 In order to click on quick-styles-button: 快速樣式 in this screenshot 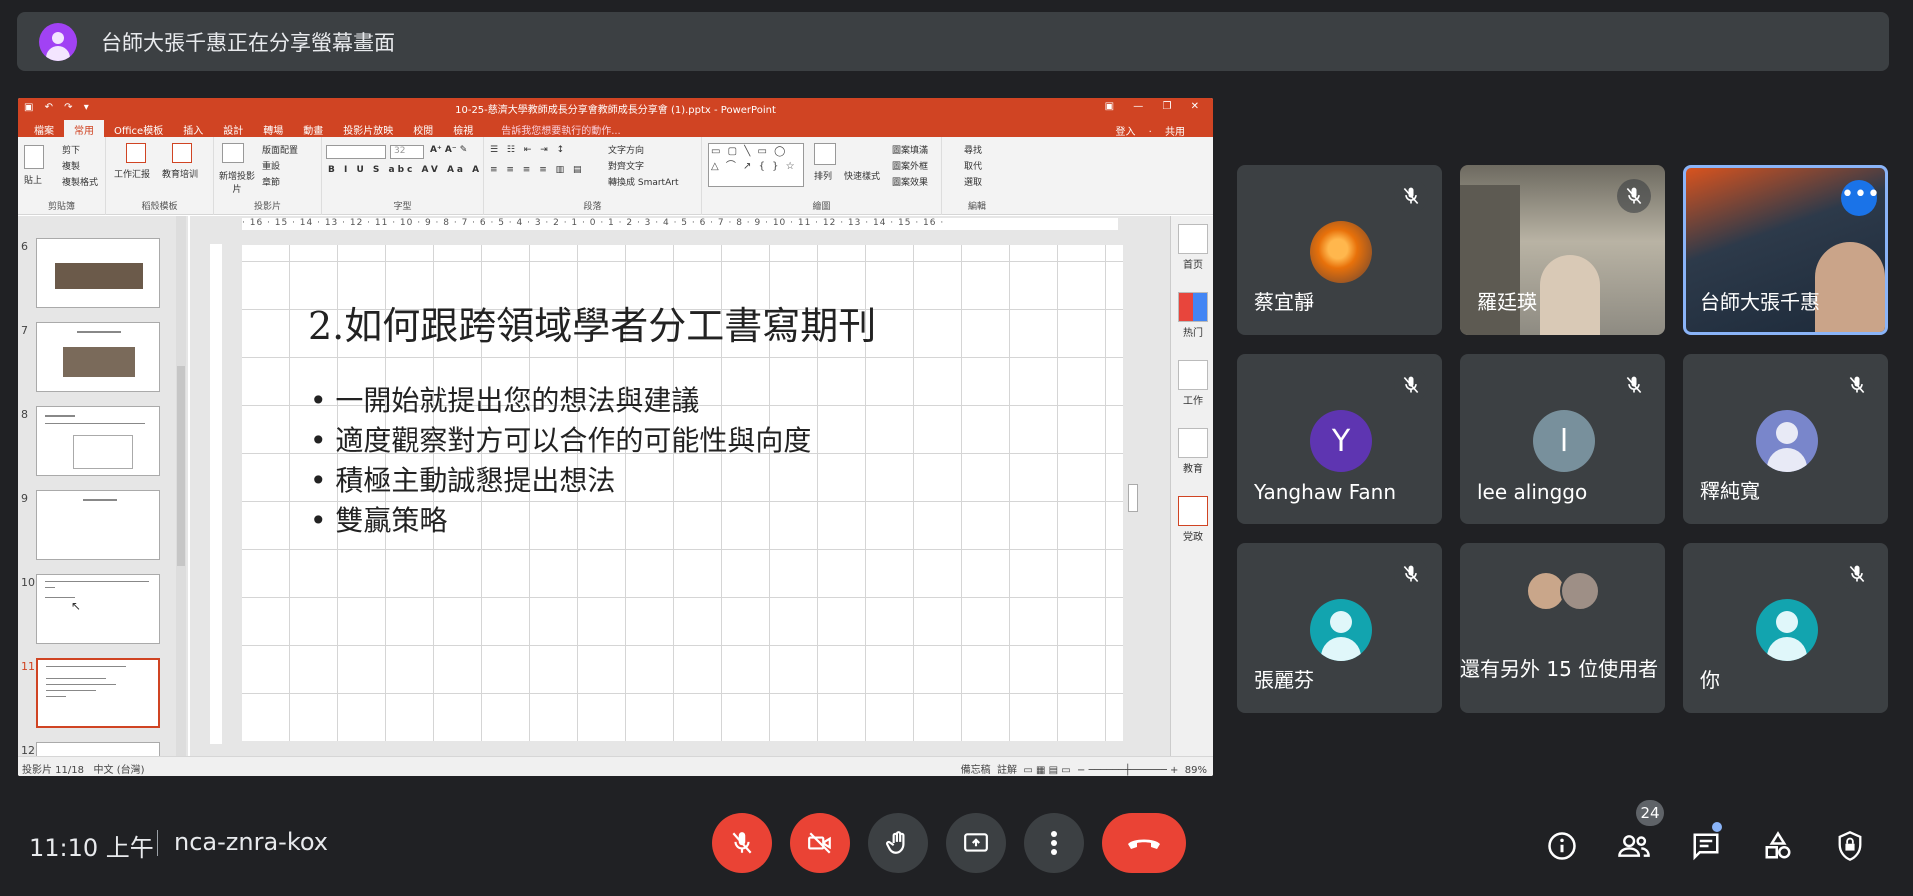, I will do `click(862, 175)`.